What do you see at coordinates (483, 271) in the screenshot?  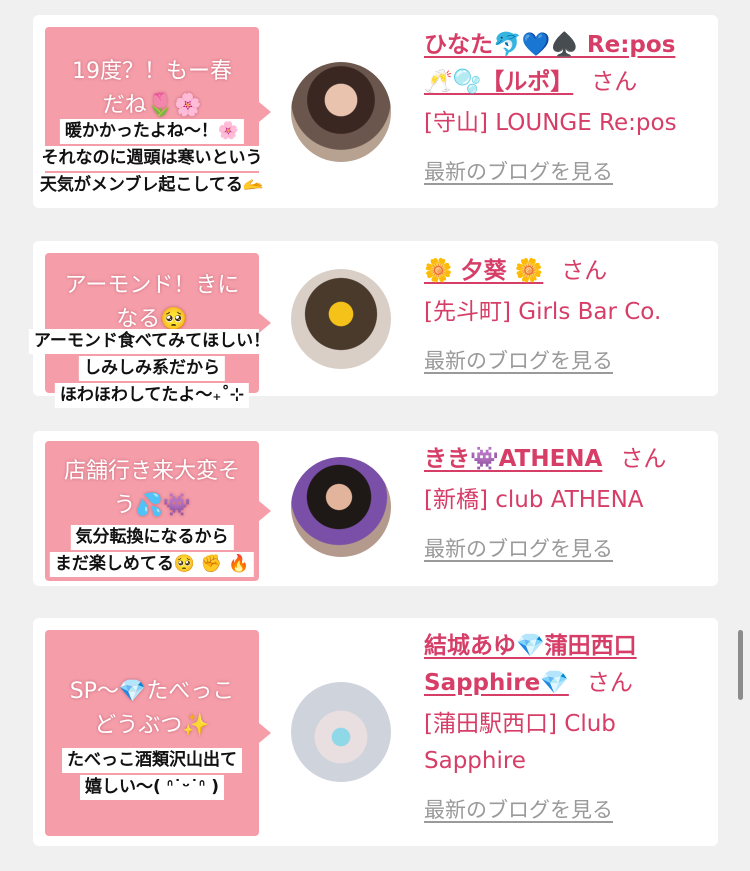 I see `cast-name-link: 🌼 夕葵 🌼` at bounding box center [483, 271].